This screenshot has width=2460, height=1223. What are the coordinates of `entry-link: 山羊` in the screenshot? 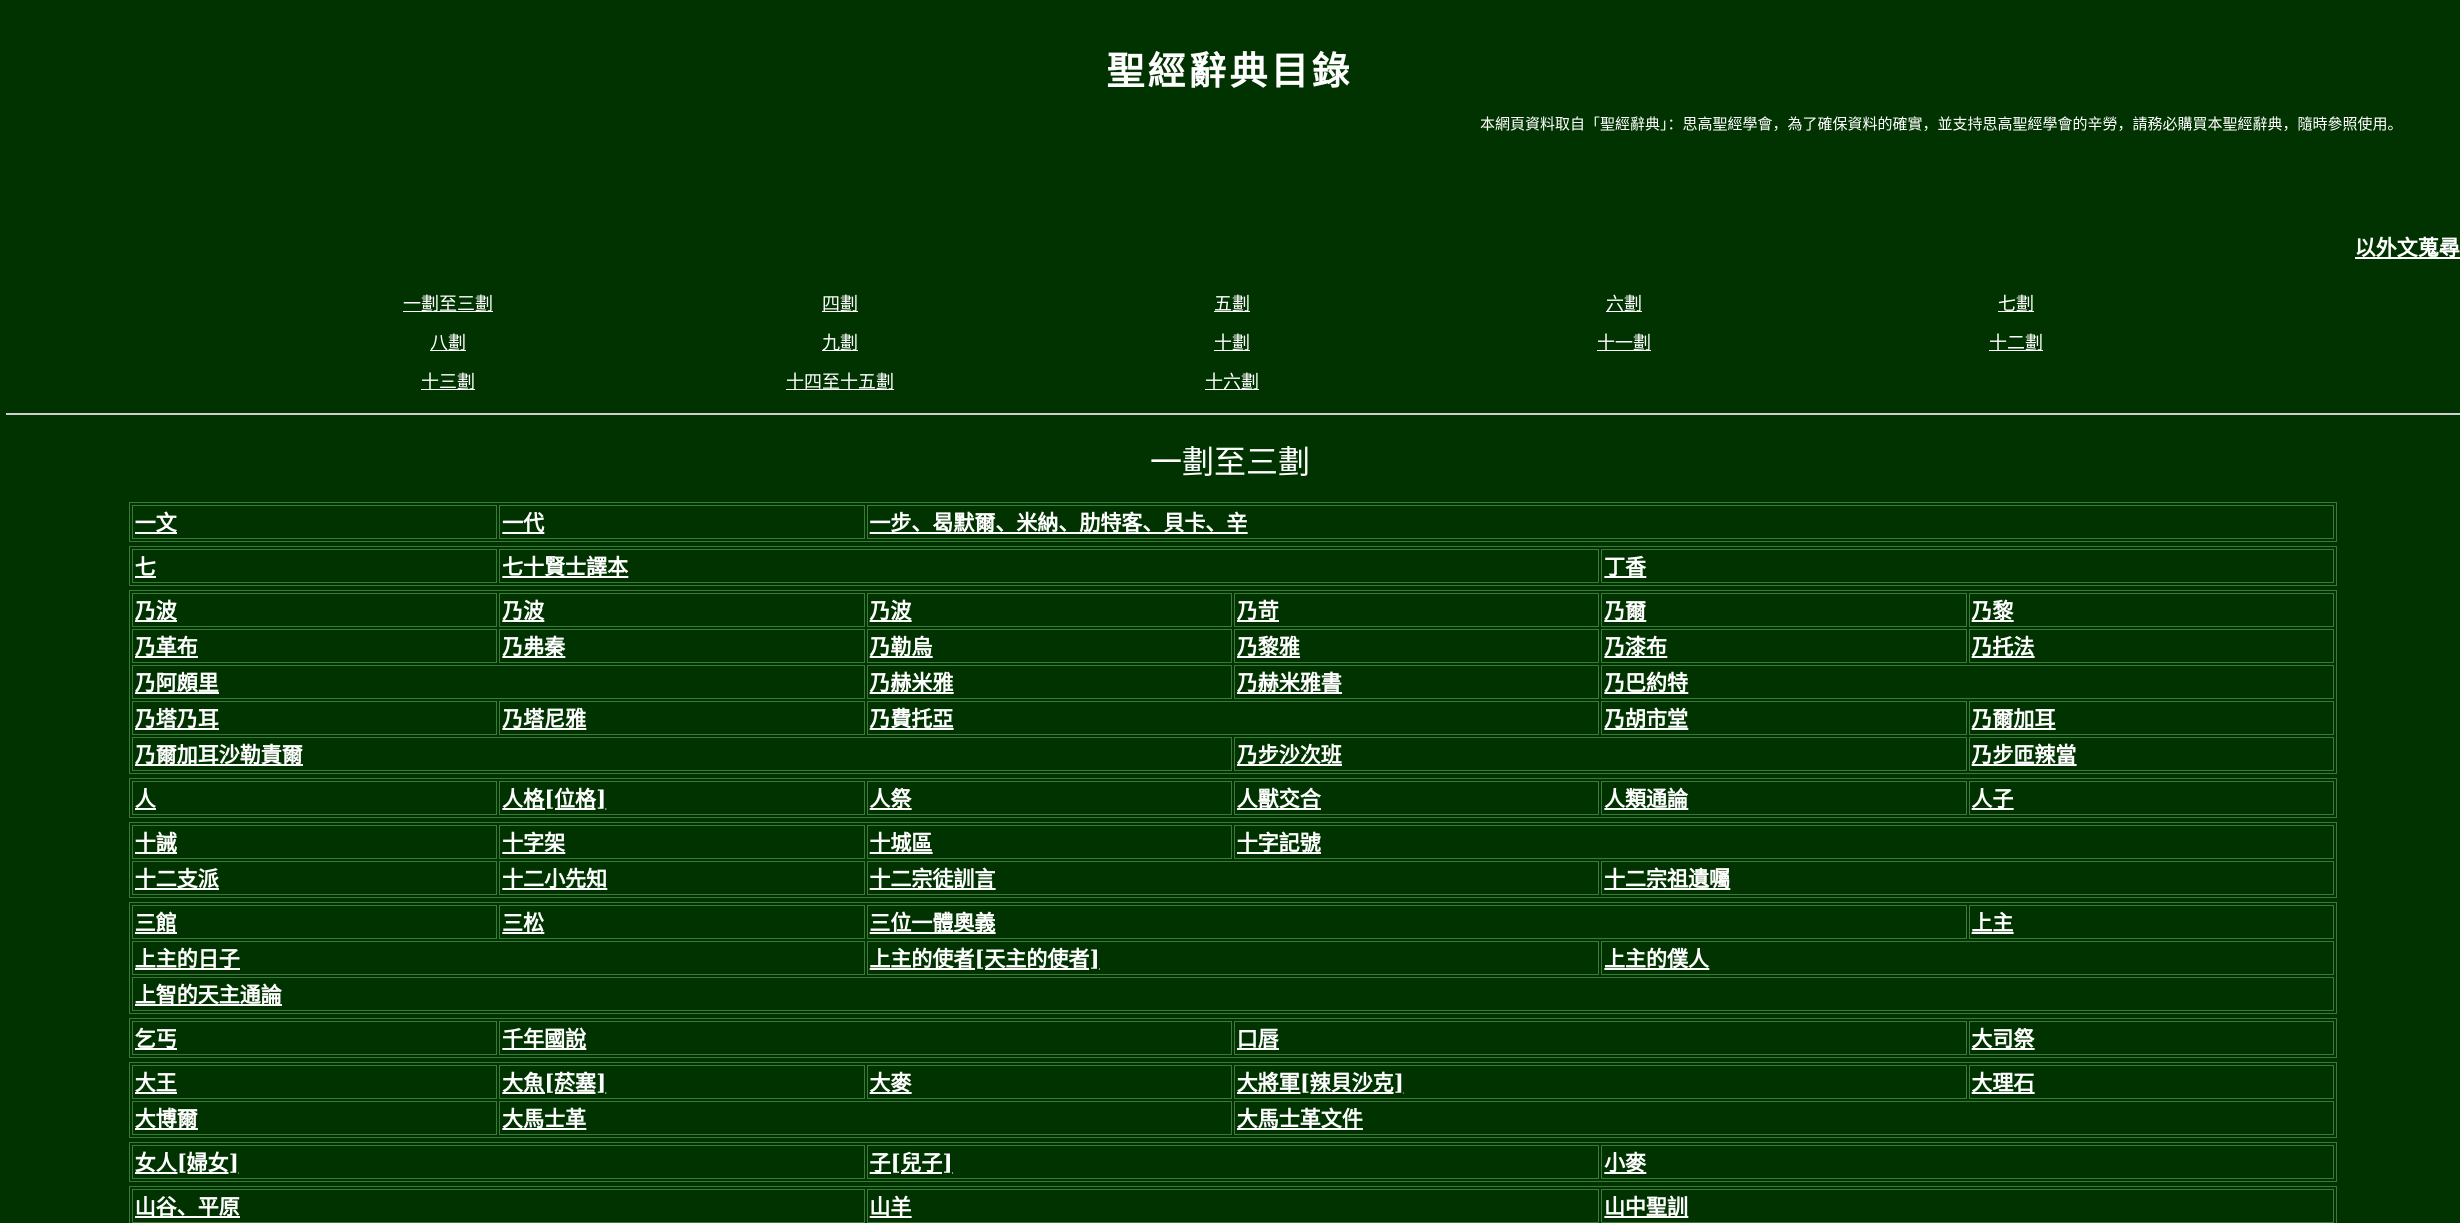 It's located at (891, 1206).